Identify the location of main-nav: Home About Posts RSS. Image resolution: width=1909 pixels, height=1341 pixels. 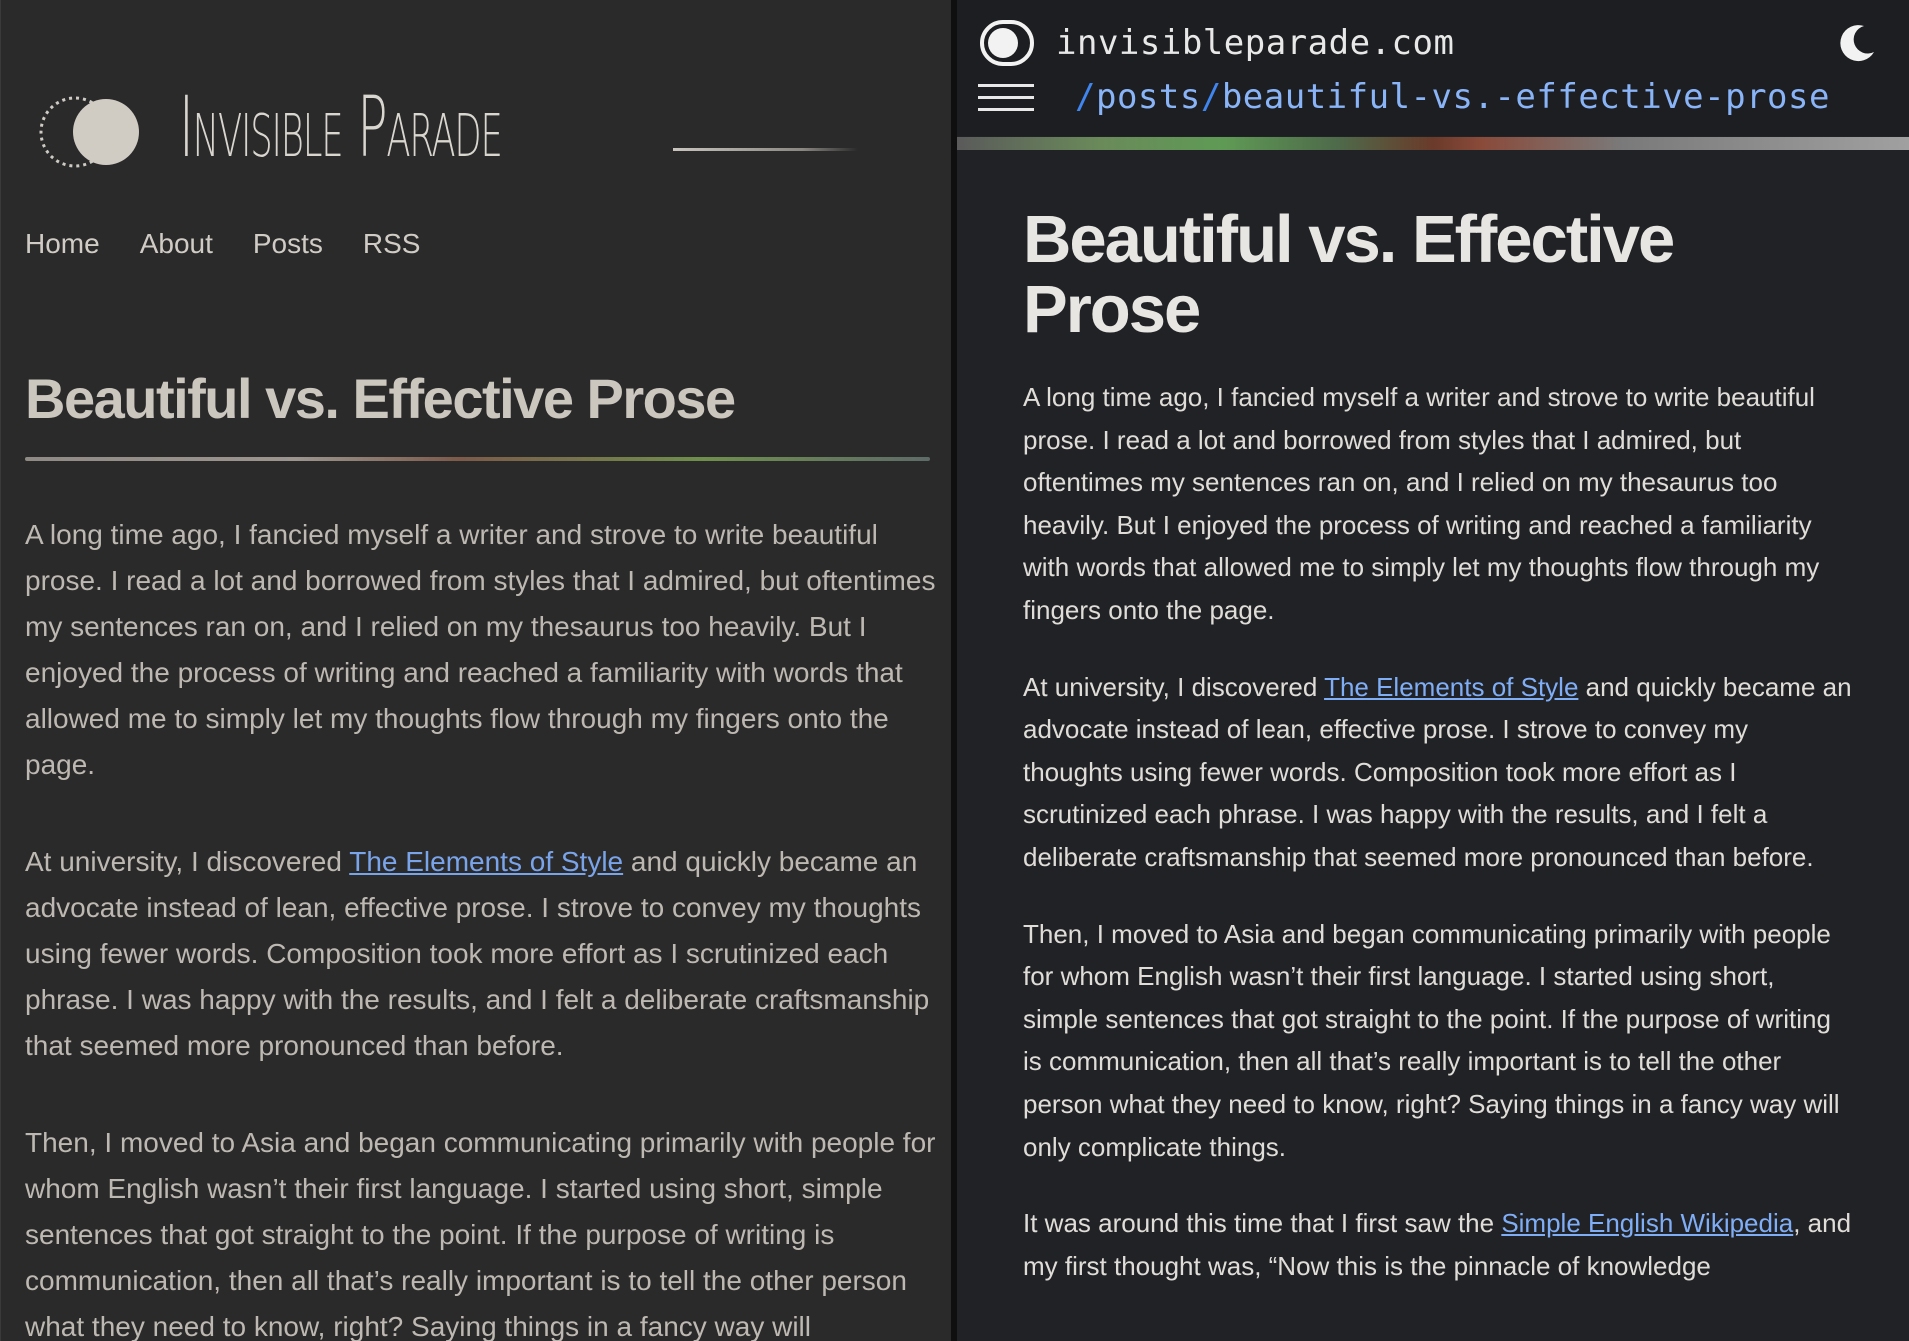
(222, 244).